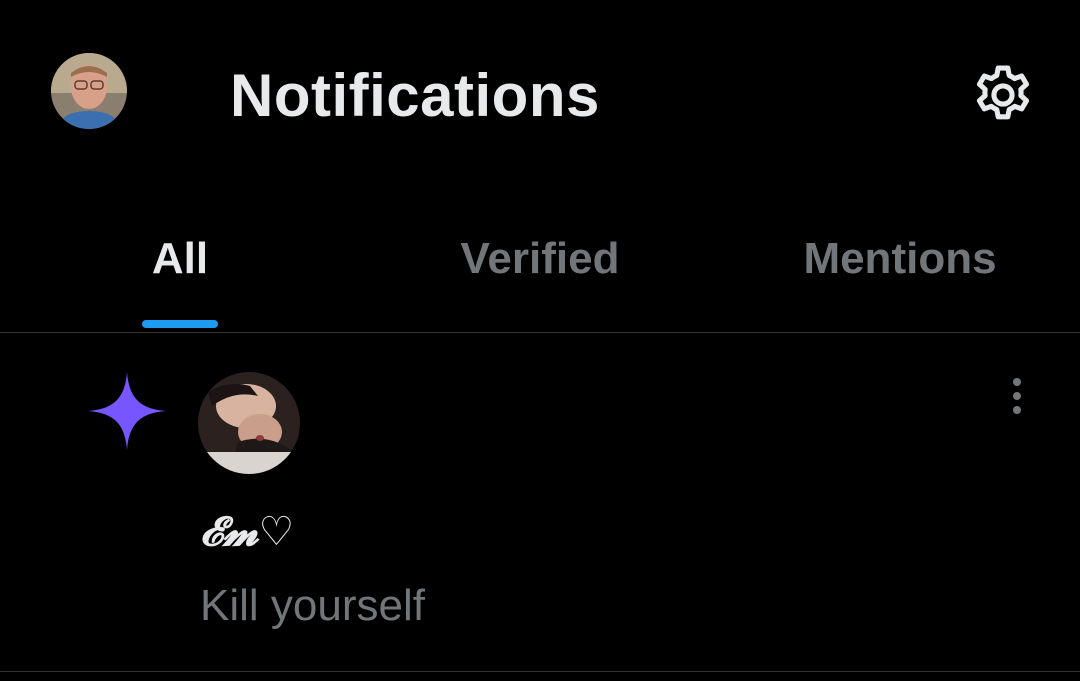 Image resolution: width=1080 pixels, height=681 pixels. What do you see at coordinates (540, 258) in the screenshot?
I see `tab-verified-label: Verified` at bounding box center [540, 258].